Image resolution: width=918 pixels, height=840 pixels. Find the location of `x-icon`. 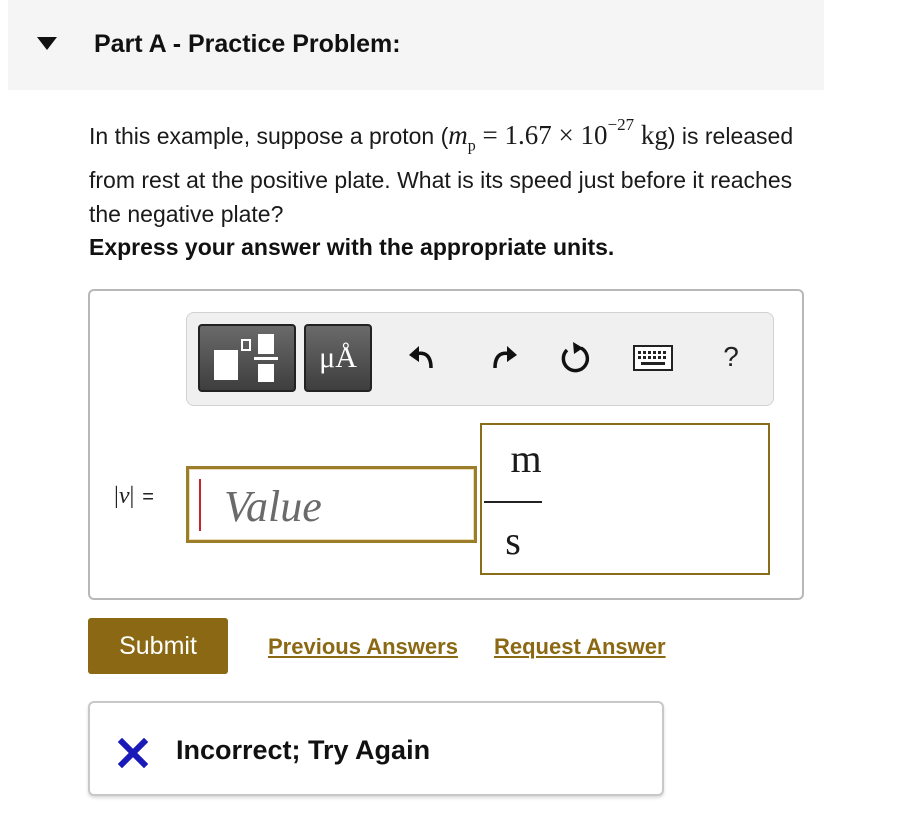

x-icon is located at coordinates (133, 753).